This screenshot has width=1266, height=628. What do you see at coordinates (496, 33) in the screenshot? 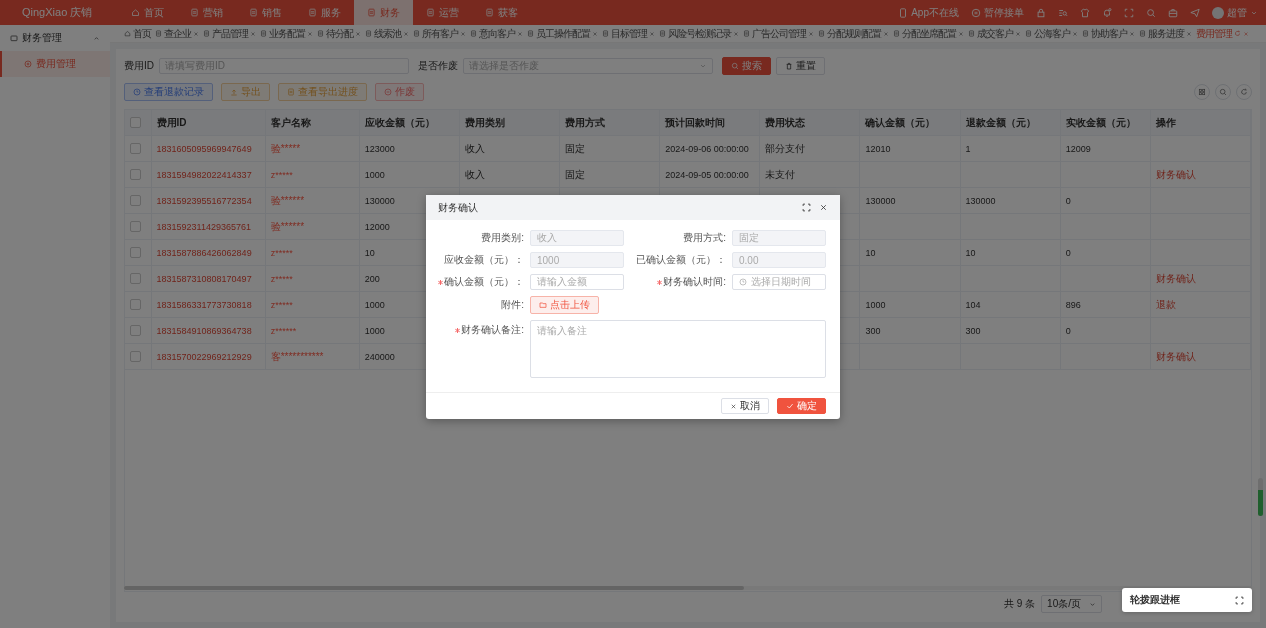
I see `page-tab: 意向客户` at bounding box center [496, 33].